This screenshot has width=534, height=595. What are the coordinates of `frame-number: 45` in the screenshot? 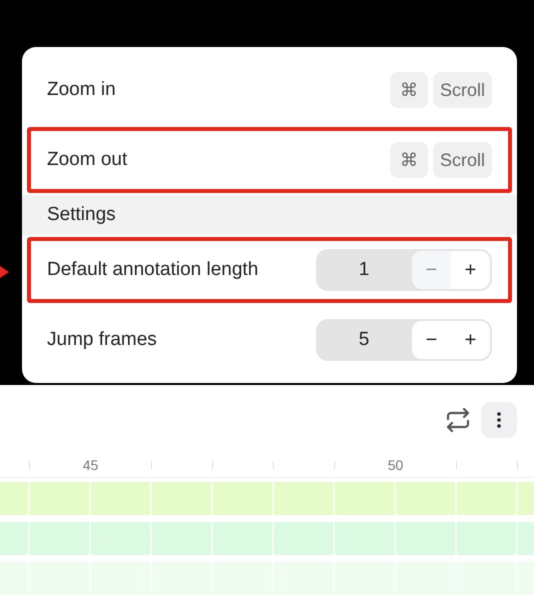 It's located at (90, 465).